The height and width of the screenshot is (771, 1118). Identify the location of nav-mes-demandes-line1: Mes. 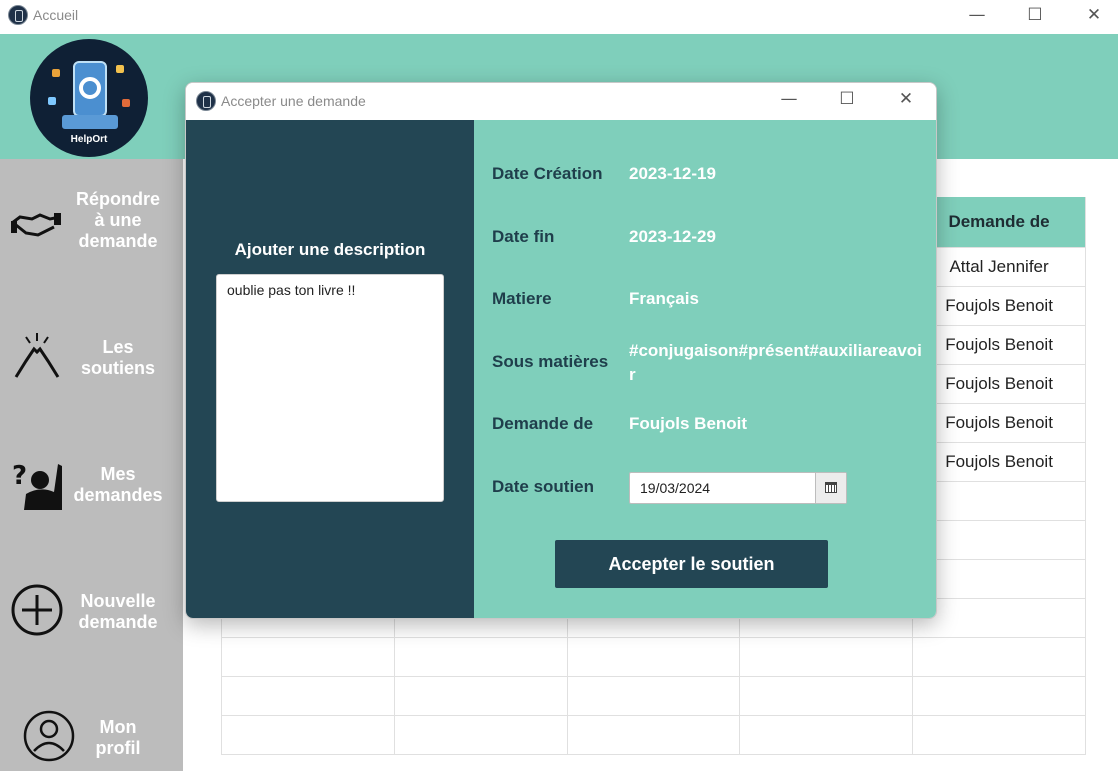
(118, 474).